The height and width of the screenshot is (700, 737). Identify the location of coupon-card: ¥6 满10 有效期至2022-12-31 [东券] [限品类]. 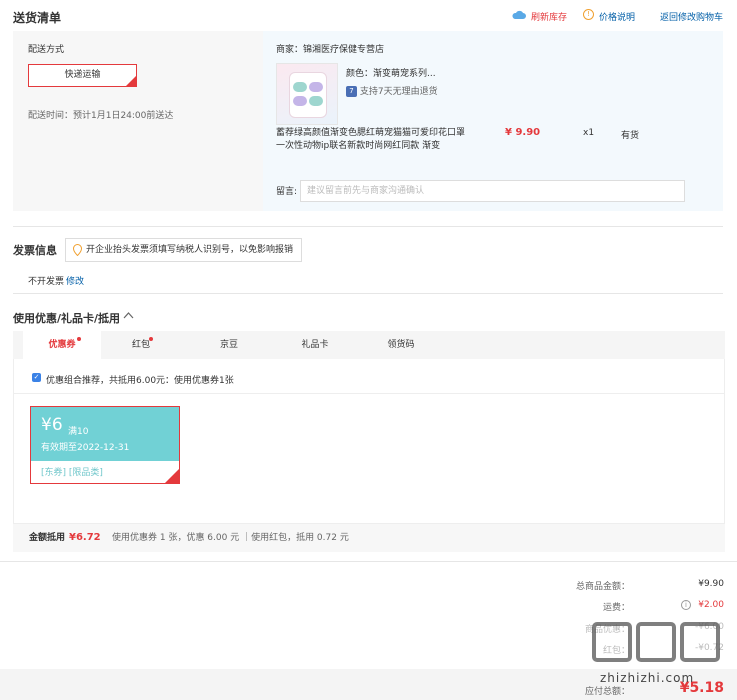
(105, 445).